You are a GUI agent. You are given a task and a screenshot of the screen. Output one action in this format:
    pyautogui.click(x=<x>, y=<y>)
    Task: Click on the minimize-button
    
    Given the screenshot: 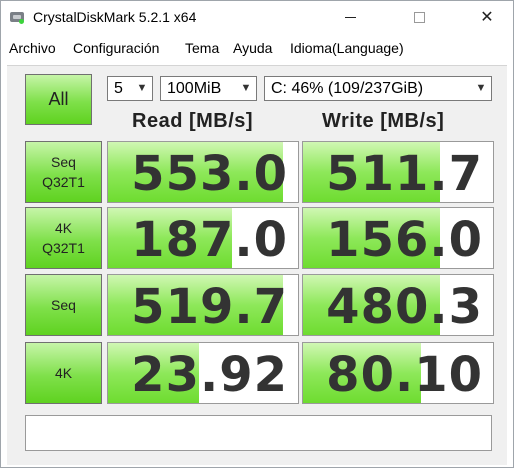 What is the action you would take?
    pyautogui.click(x=350, y=17)
    